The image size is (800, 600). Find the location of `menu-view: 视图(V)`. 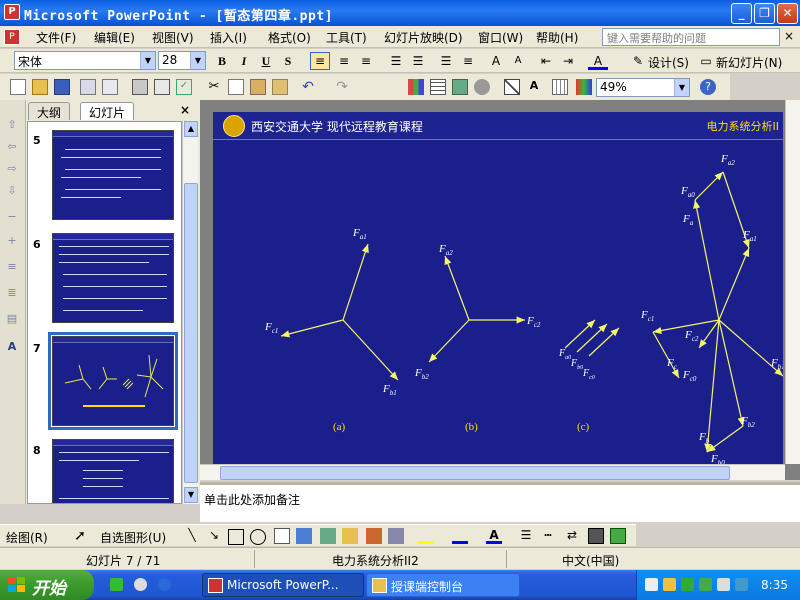

menu-view: 视图(V) is located at coordinates (173, 37).